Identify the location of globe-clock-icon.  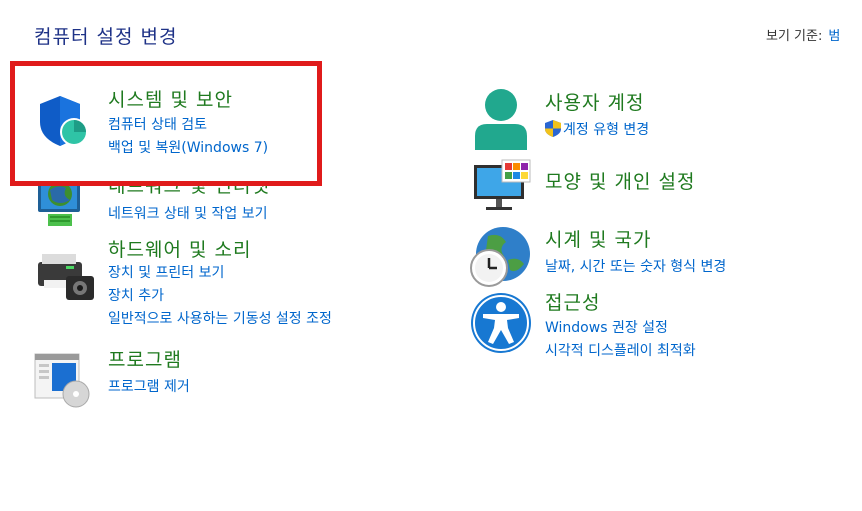
(501, 259).